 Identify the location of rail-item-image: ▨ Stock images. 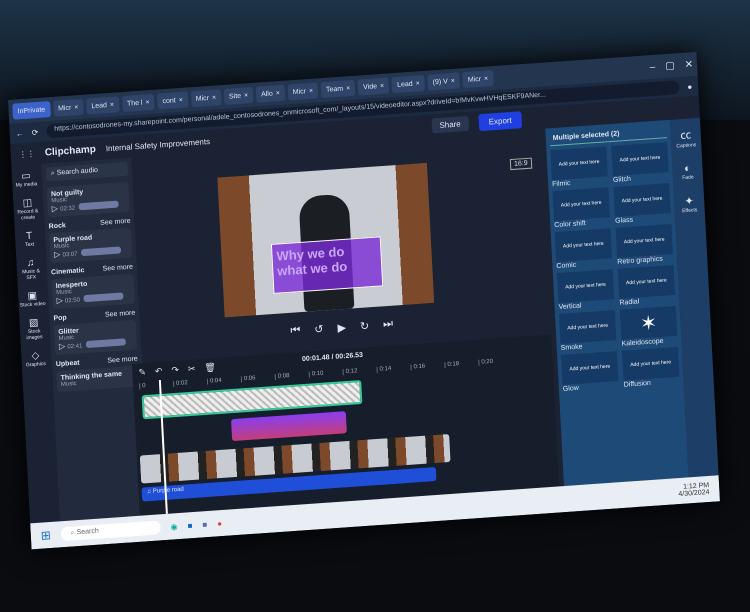
(33, 329).